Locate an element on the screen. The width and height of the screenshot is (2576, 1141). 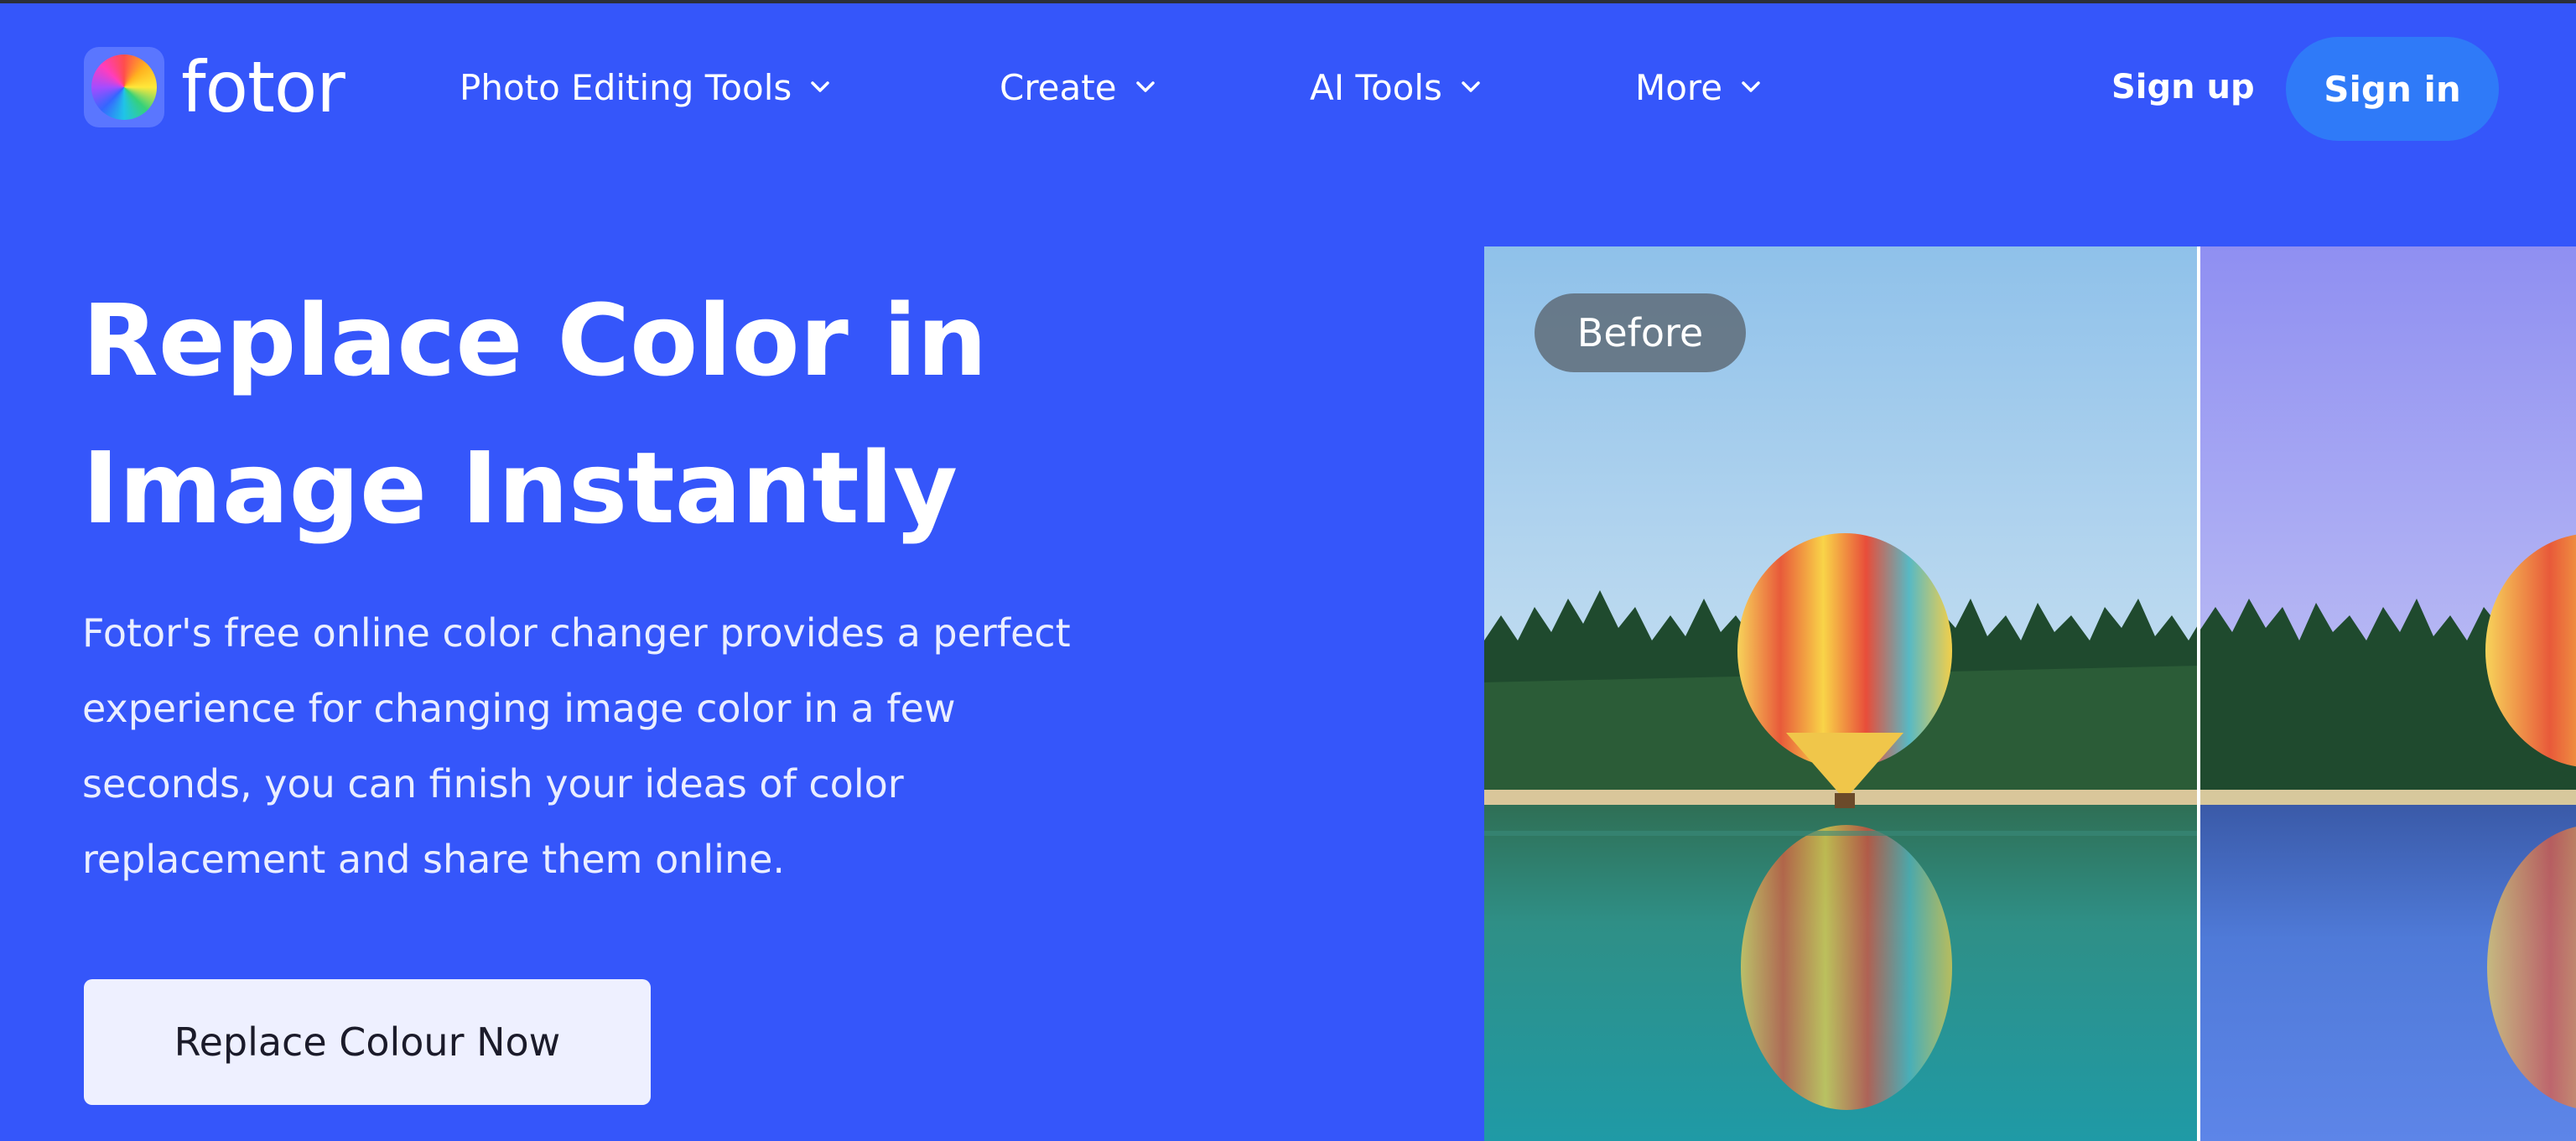
sign-in-button: Sign in is located at coordinates (2392, 89).